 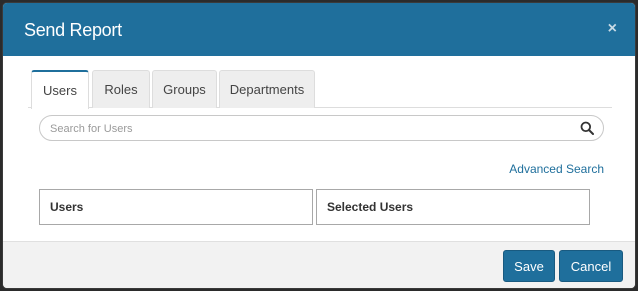 What do you see at coordinates (370, 207) in the screenshot?
I see `selected-users-list-header: Selected Users` at bounding box center [370, 207].